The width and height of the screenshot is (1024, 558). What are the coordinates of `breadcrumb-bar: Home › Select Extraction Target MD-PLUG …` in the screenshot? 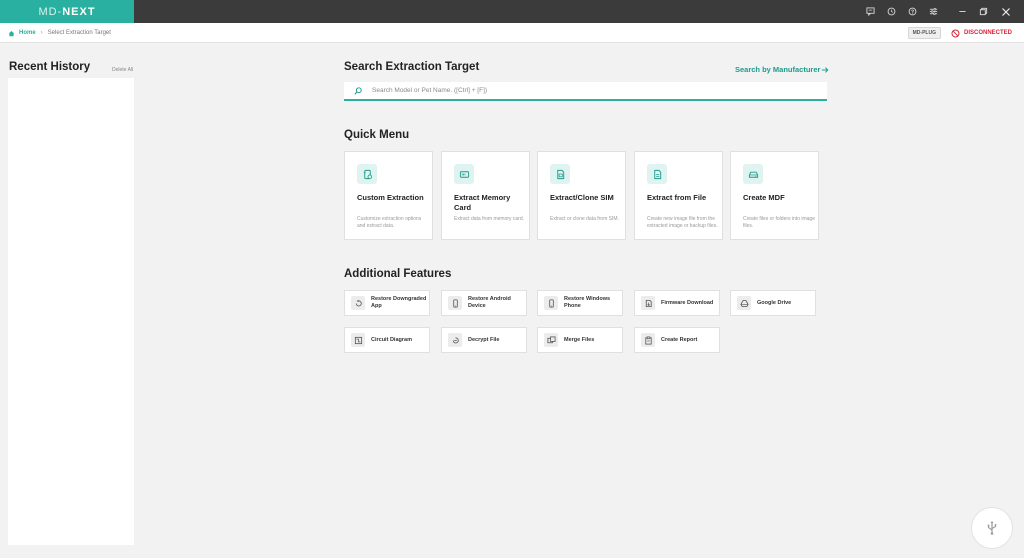 It's located at (512, 33).